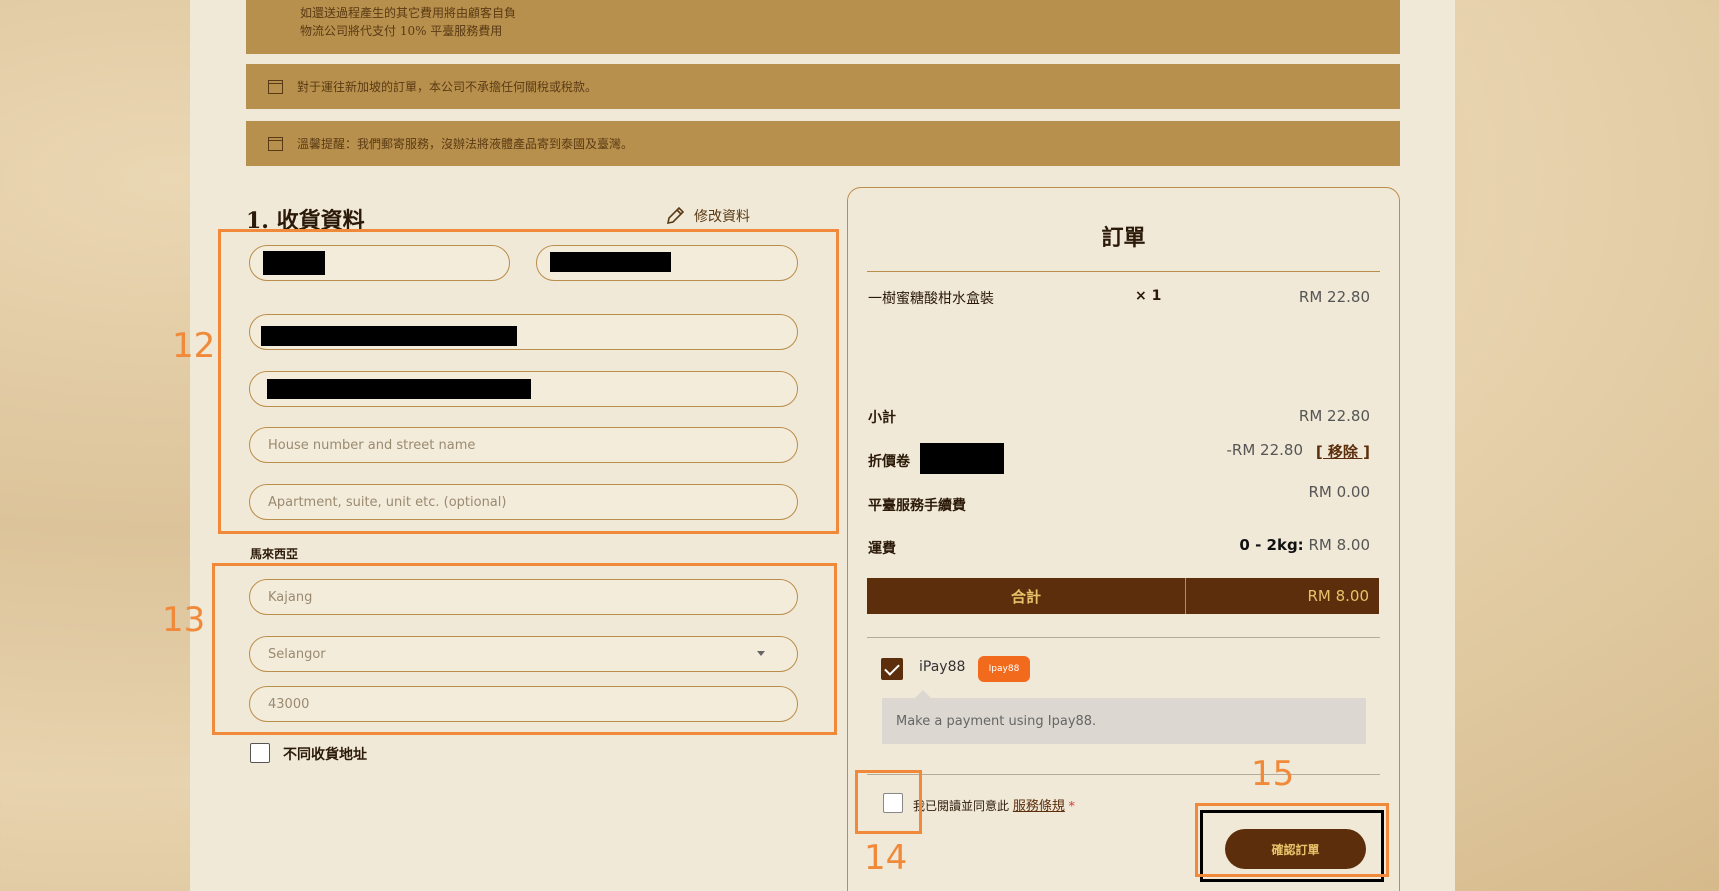 Image resolution: width=1719 pixels, height=891 pixels. Describe the element at coordinates (194, 346) in the screenshot. I see `annotation-label-12: 12` at that location.